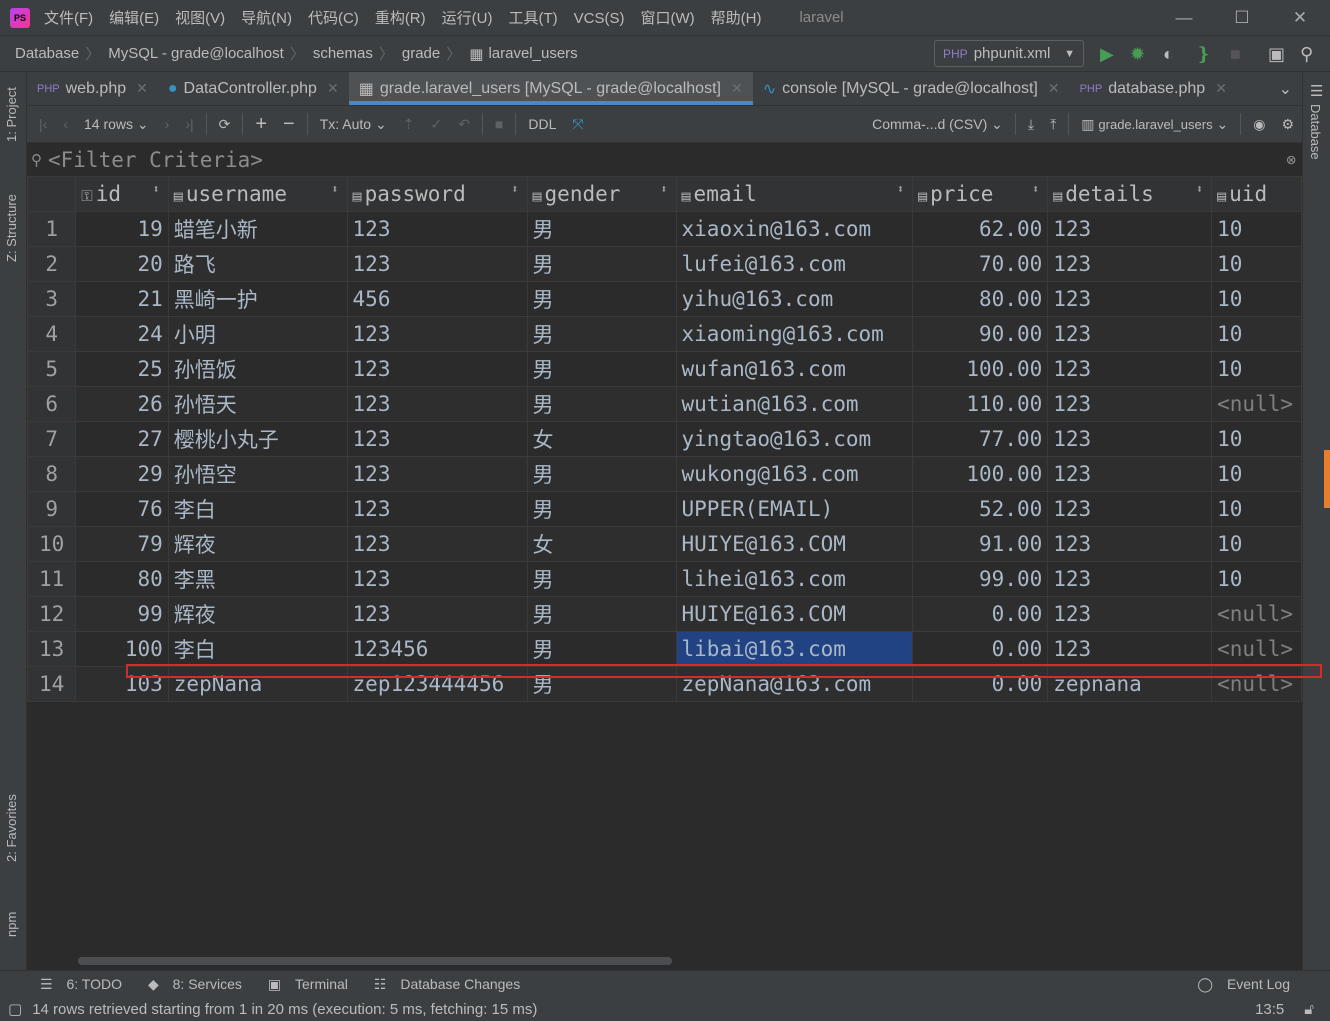 The image size is (1330, 1021). Describe the element at coordinates (794, 439) in the screenshot. I see `cell-email: yingtao@163.com` at that location.